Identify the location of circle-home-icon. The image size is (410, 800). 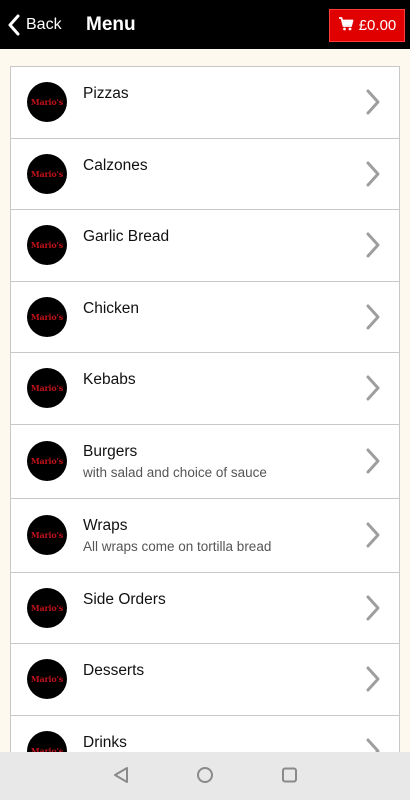
(205, 777).